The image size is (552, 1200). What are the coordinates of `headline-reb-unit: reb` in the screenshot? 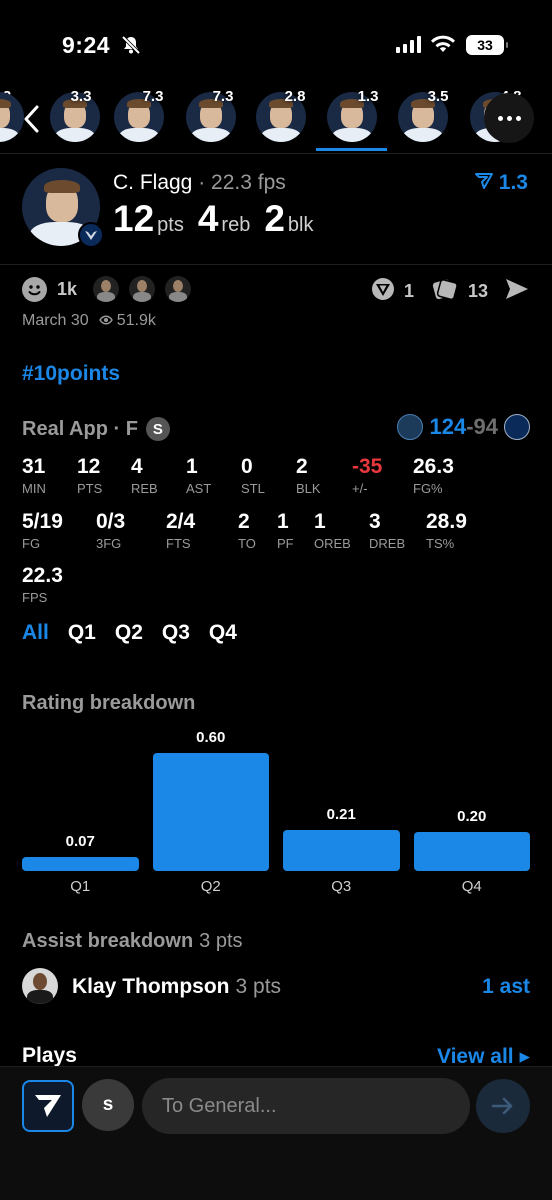 It's located at (236, 225).